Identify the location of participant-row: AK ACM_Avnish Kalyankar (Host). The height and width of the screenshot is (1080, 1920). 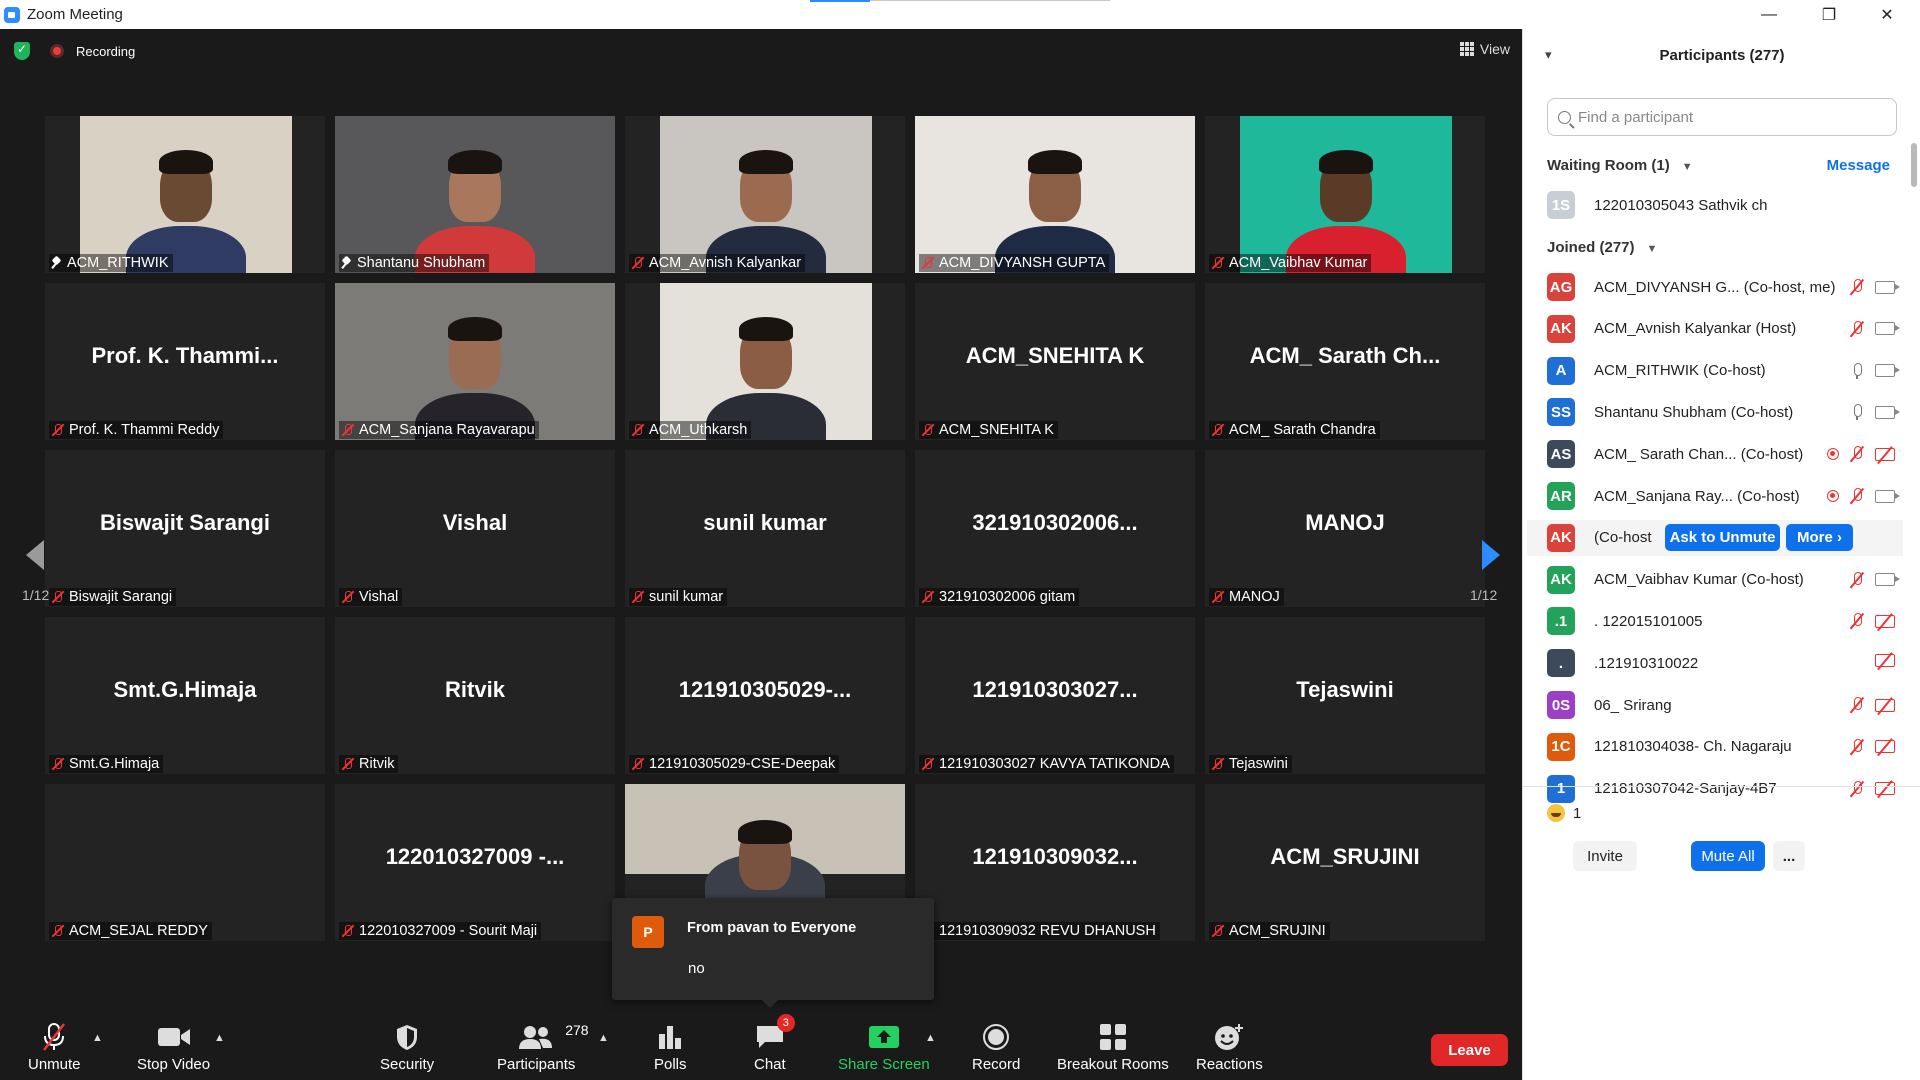
(1724, 329).